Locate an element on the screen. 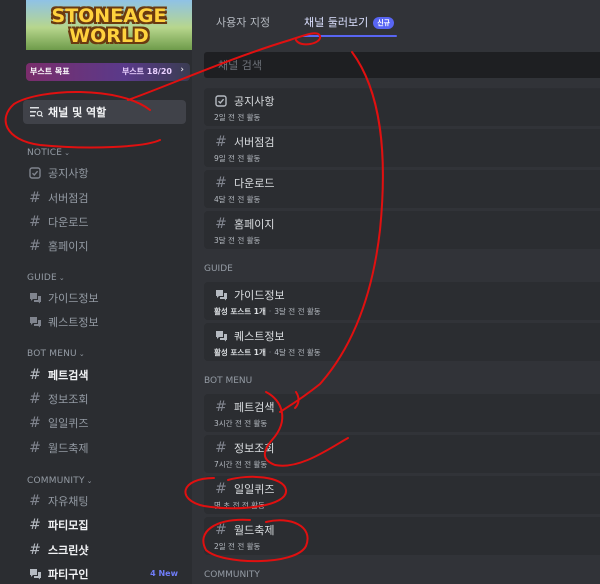 This screenshot has height=584, width=600. browse-category-guide: GUIDE is located at coordinates (218, 269).